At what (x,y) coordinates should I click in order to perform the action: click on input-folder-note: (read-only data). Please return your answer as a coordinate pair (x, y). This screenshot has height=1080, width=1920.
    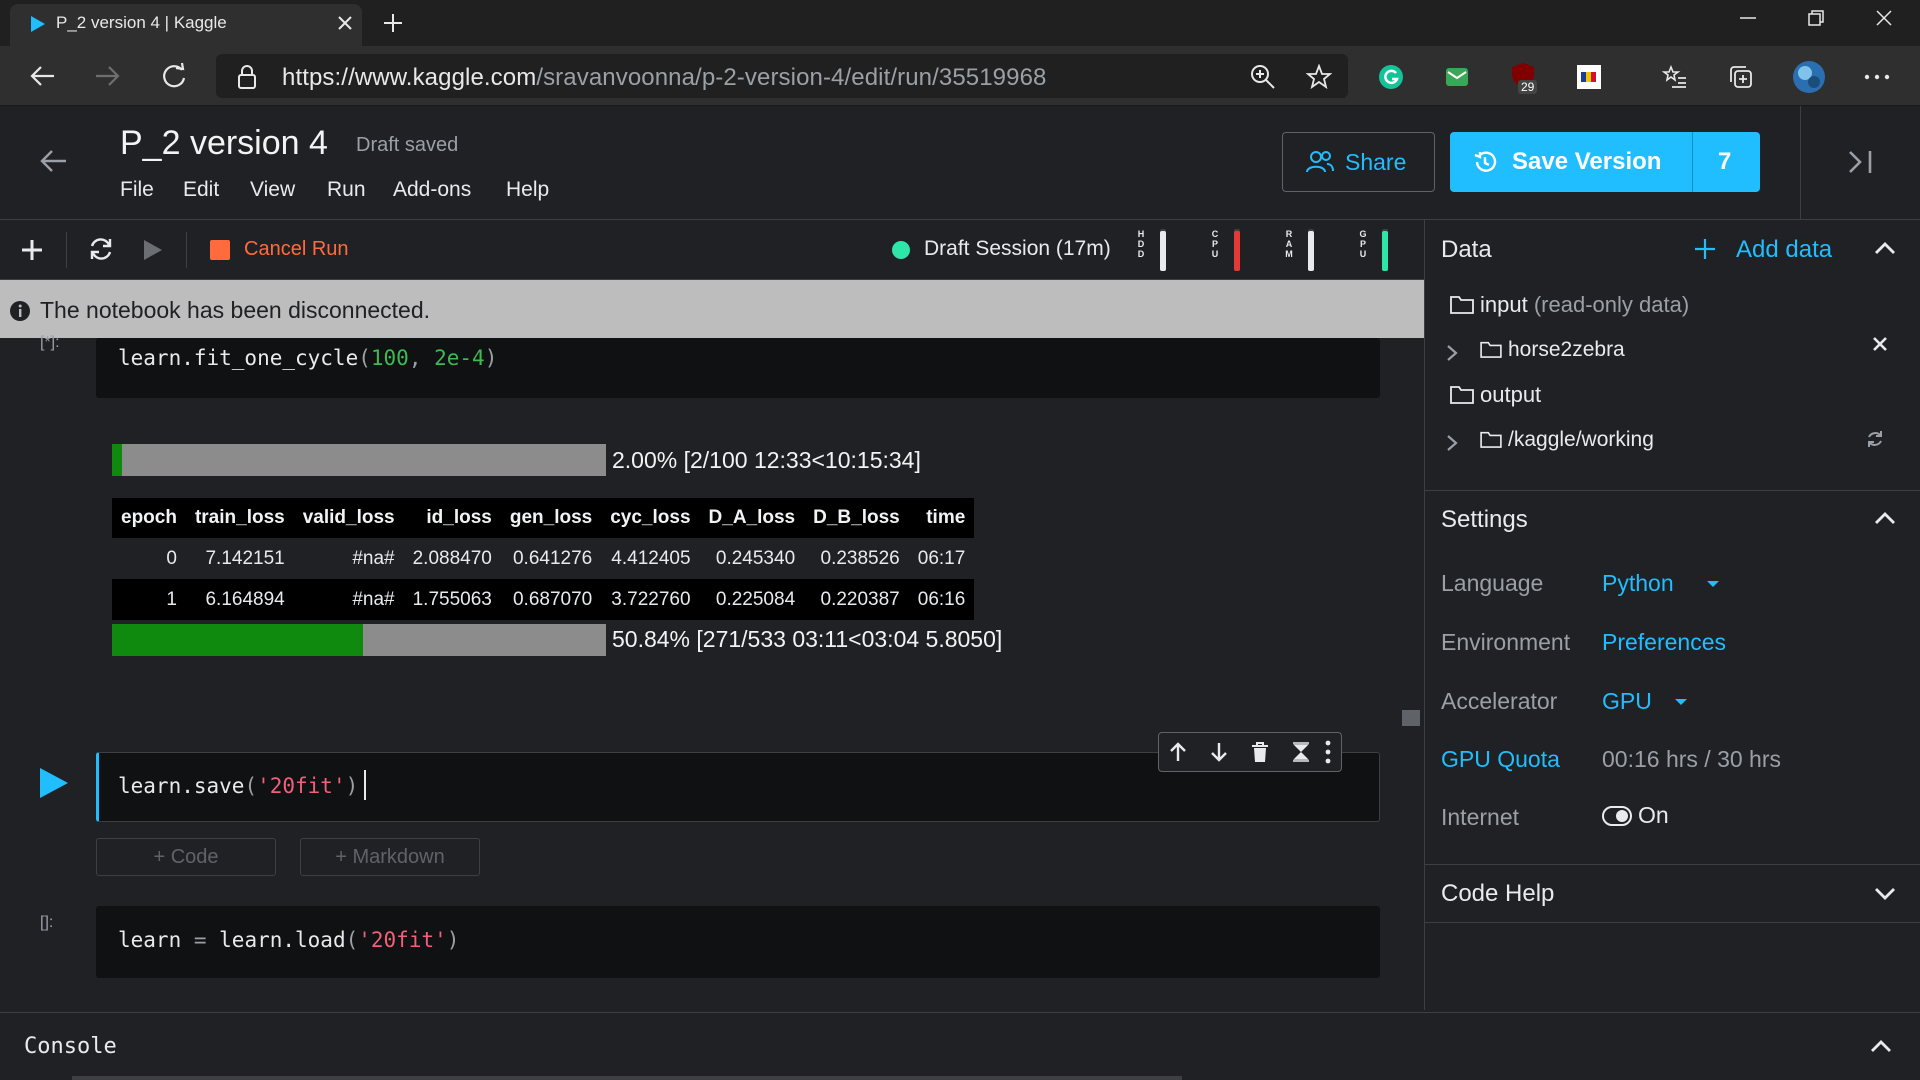
    Looking at the image, I should click on (1611, 304).